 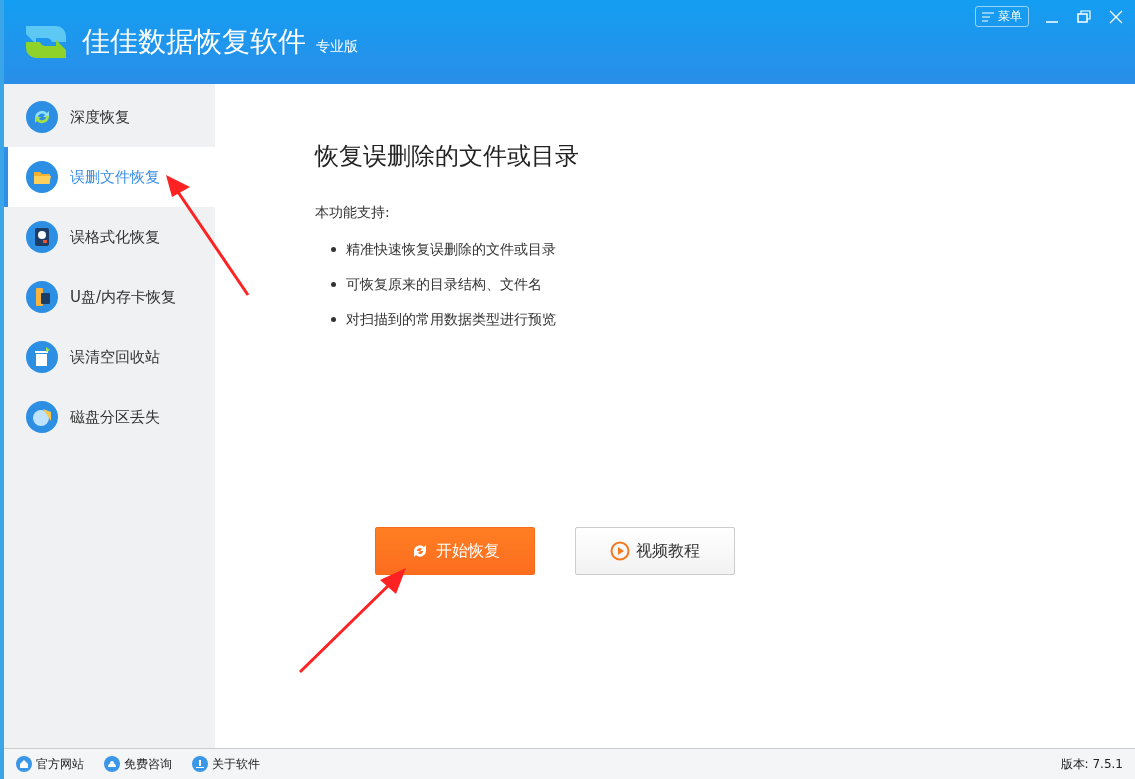 What do you see at coordinates (1091, 764) in the screenshot?
I see `version-label: 版本: 7.5.1` at bounding box center [1091, 764].